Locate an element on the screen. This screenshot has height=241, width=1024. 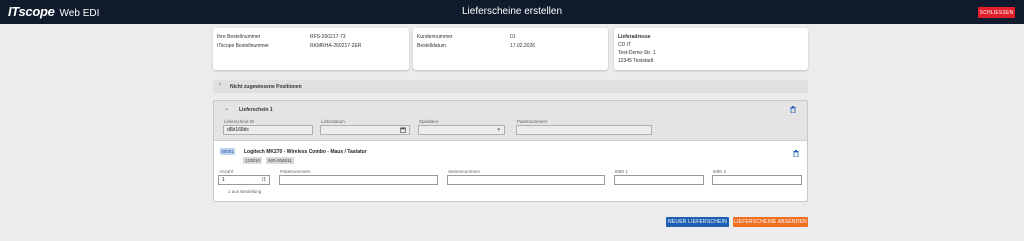
quantity-hint: 1 aus Bestellung is located at coordinates (245, 191).